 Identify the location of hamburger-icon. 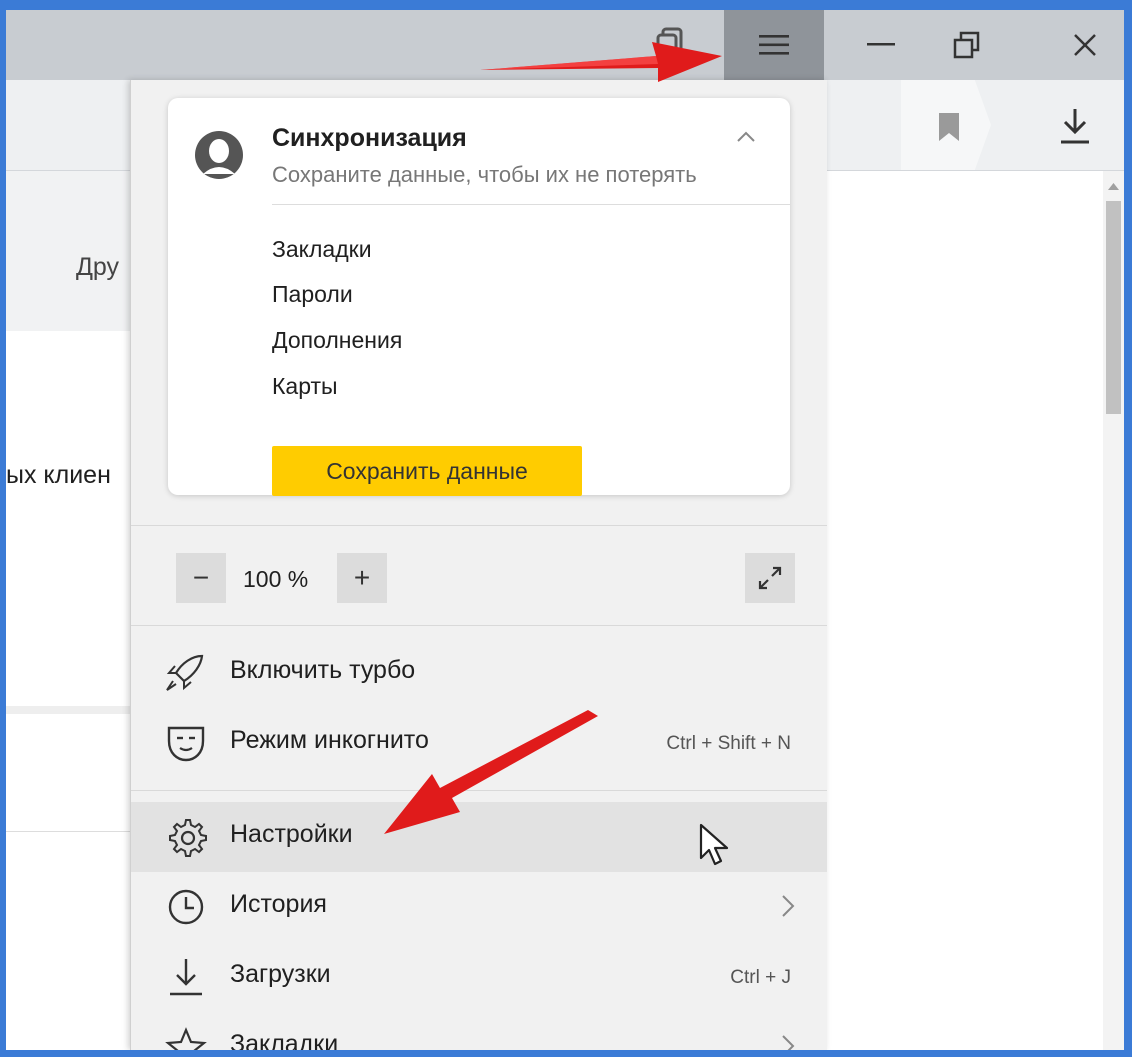
(774, 45).